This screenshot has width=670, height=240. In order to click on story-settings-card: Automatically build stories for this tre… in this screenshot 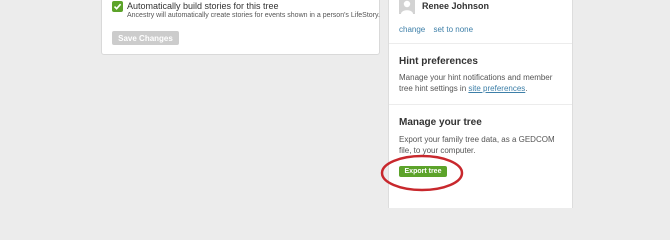, I will do `click(240, 27)`.